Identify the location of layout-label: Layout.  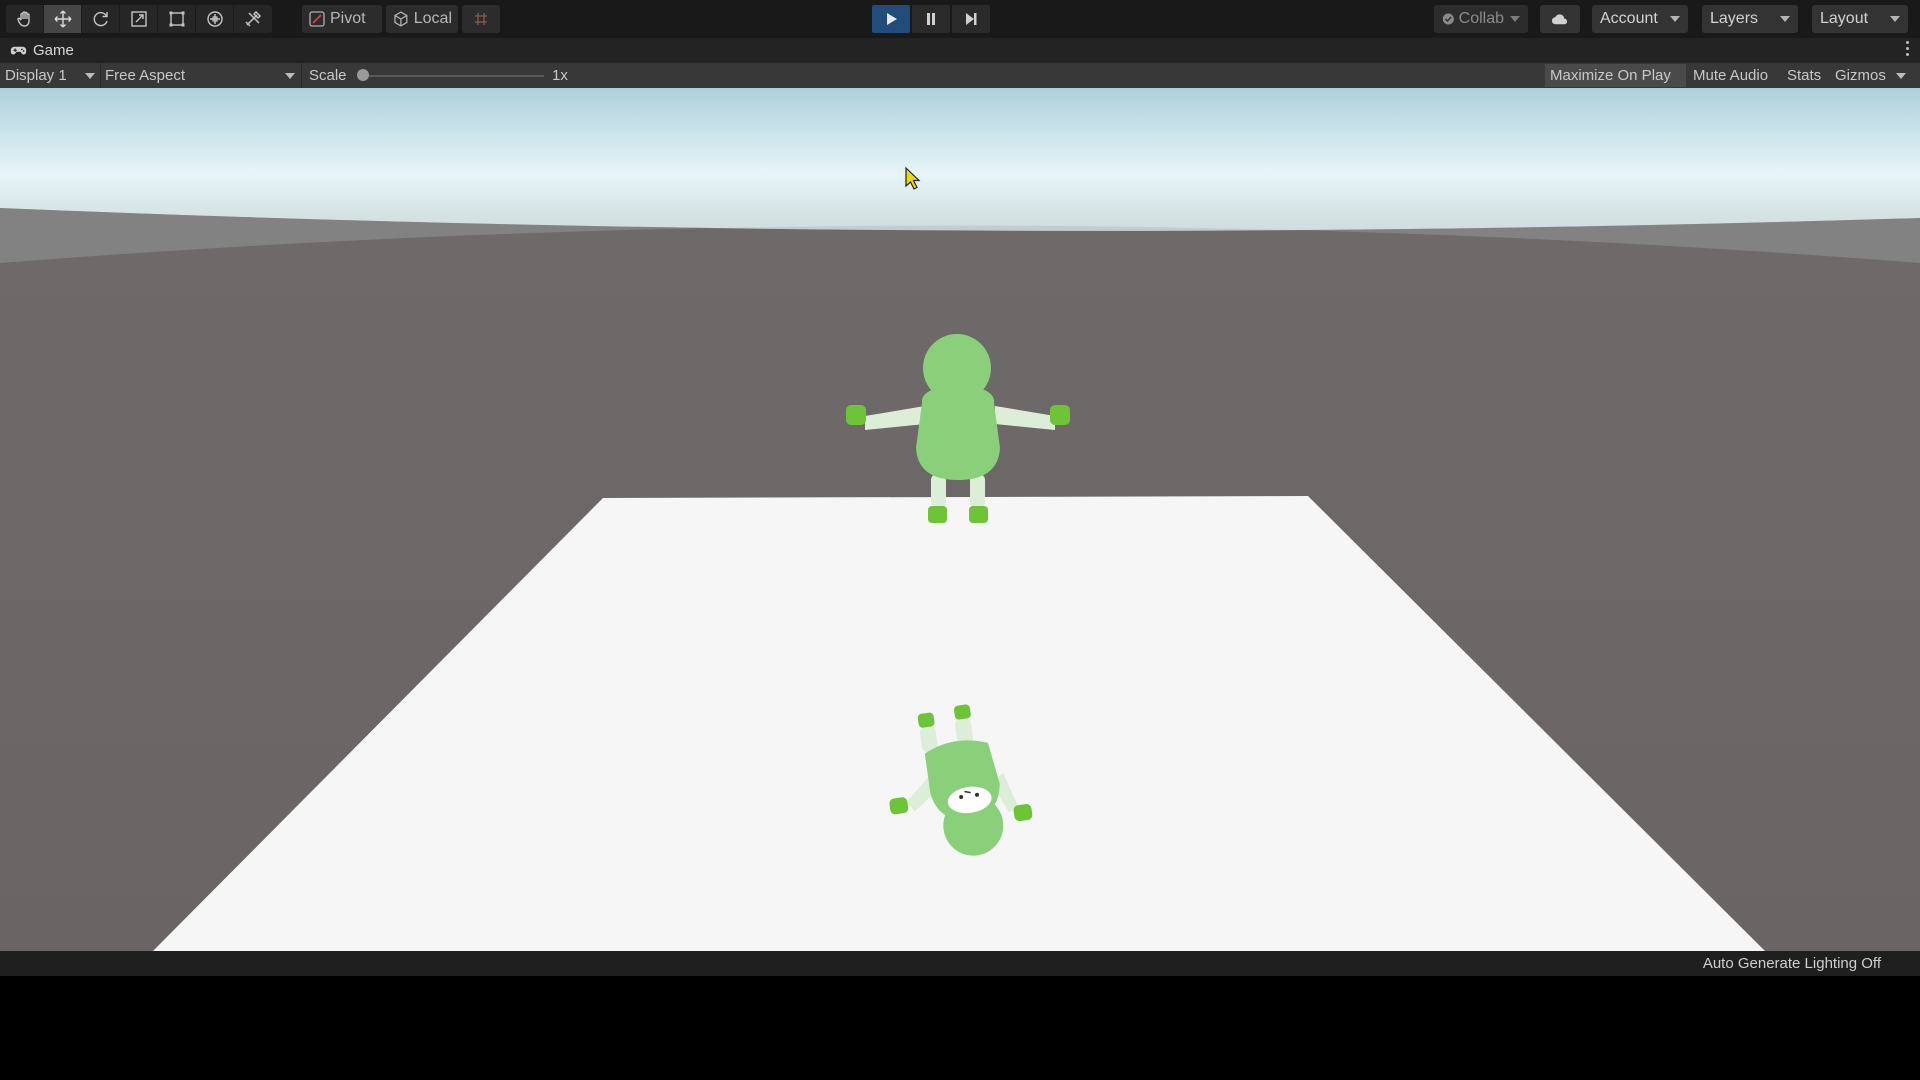
(1844, 18).